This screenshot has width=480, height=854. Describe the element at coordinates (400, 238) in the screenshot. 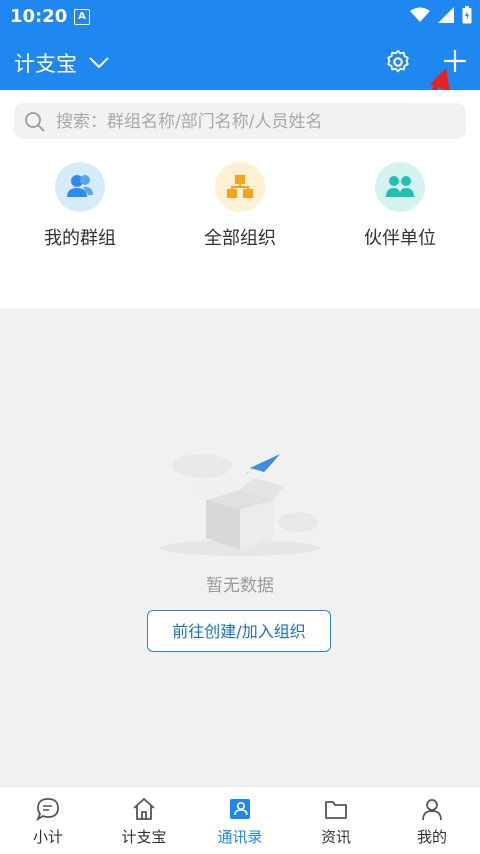

I see `quick-label-partners: 伙伴单位` at that location.